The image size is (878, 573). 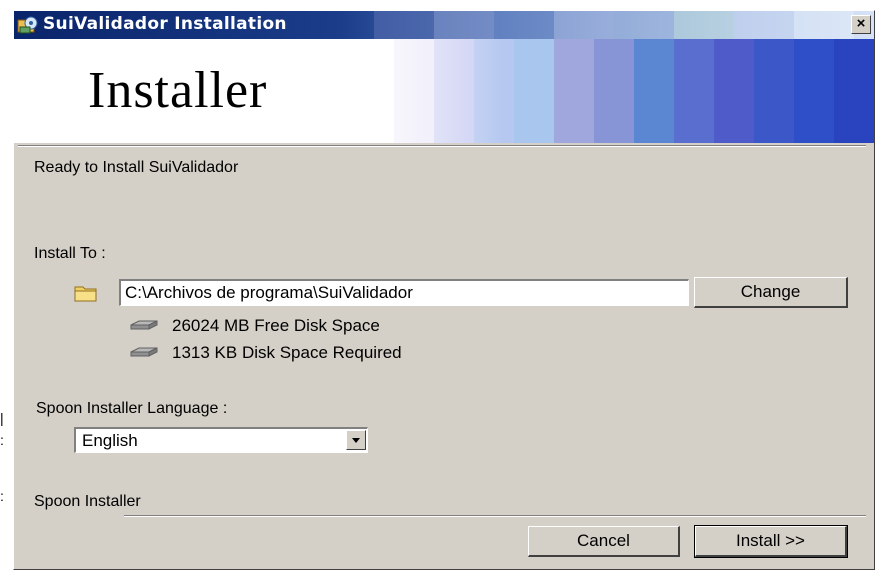 What do you see at coordinates (861, 24) in the screenshot?
I see `close-button: ×` at bounding box center [861, 24].